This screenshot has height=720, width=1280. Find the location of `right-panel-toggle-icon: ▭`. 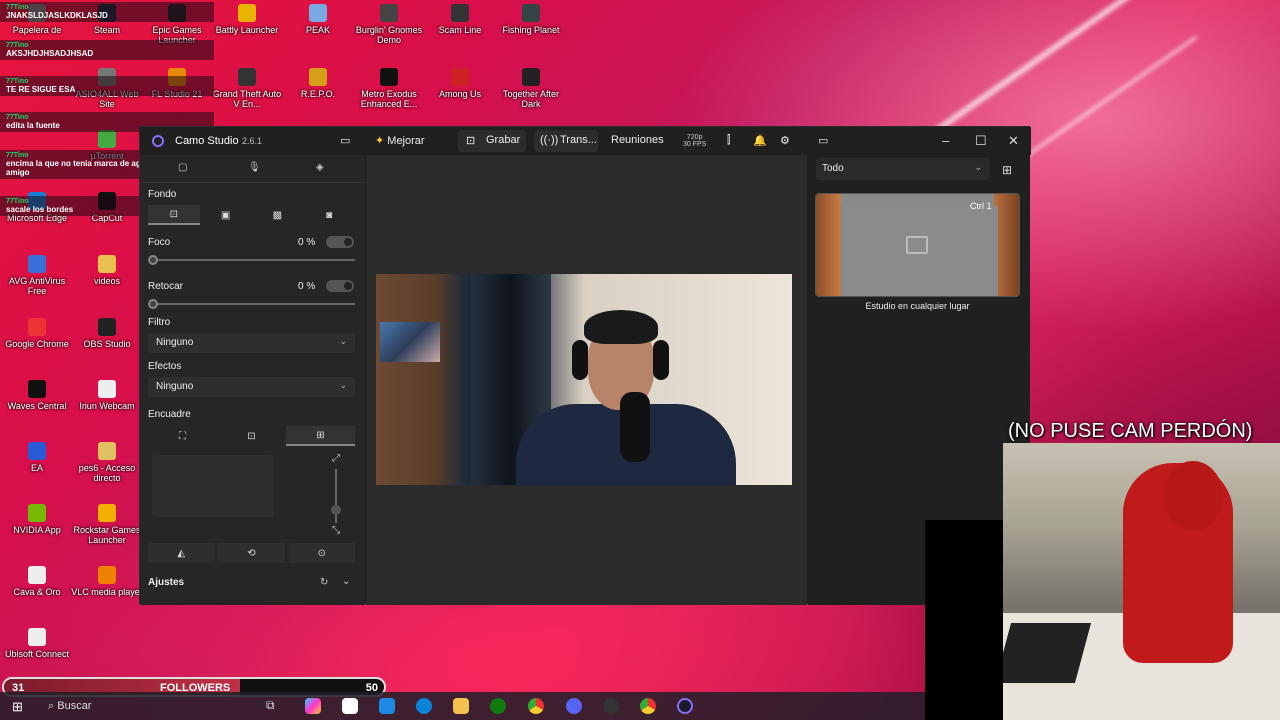

right-panel-toggle-icon: ▭ is located at coordinates (823, 140).